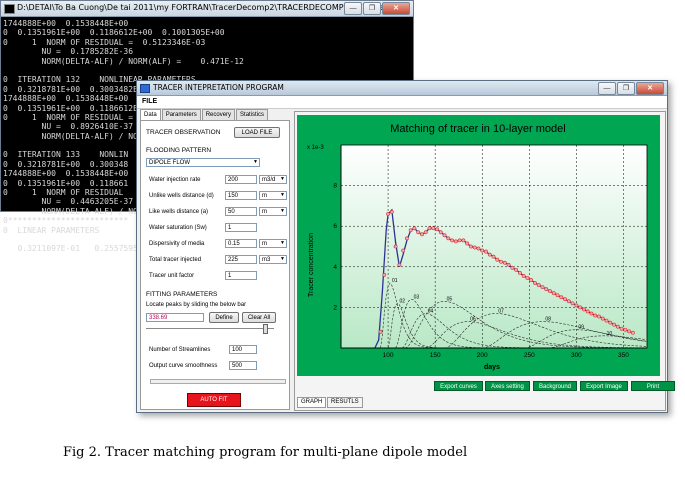  I want to click on tab-graph: GRAPH, so click(312, 402).